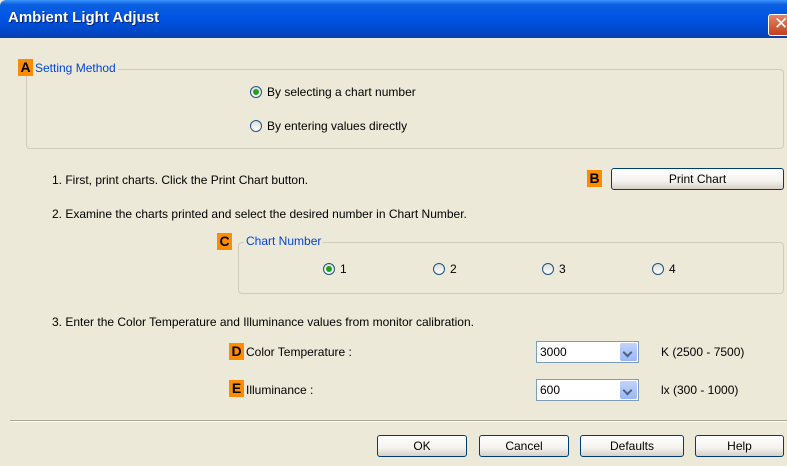 The image size is (787, 466). Describe the element at coordinates (511, 268) in the screenshot. I see `chart-number-group` at that location.